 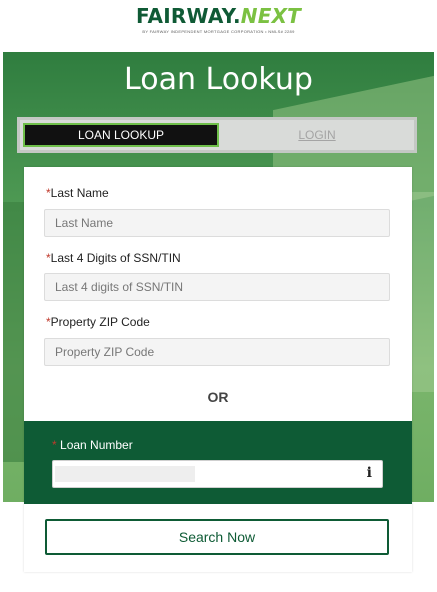 What do you see at coordinates (217, 223) in the screenshot?
I see `last-name-input` at bounding box center [217, 223].